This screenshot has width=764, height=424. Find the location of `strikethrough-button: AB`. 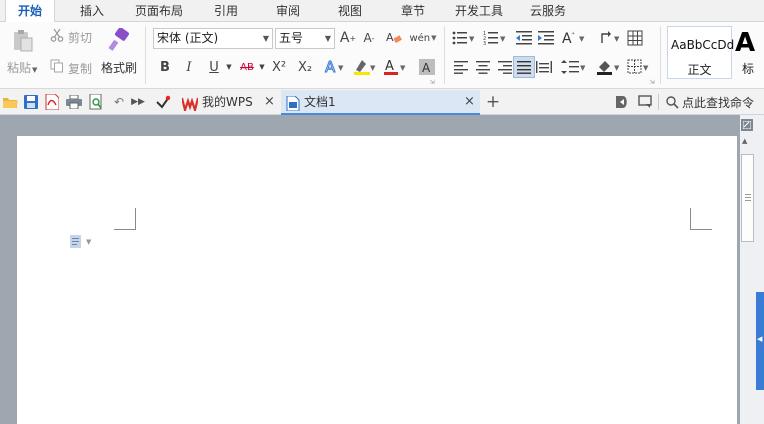

strikethrough-button: AB is located at coordinates (247, 67).